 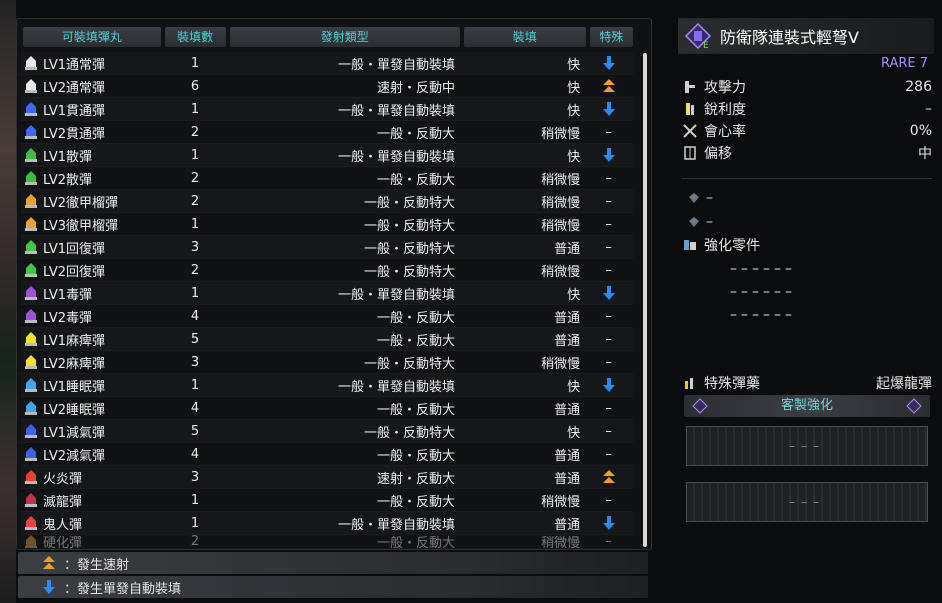 I want to click on ammo-row: LV1毒彈 1 一般・單發自動裝填 快, so click(x=327, y=293).